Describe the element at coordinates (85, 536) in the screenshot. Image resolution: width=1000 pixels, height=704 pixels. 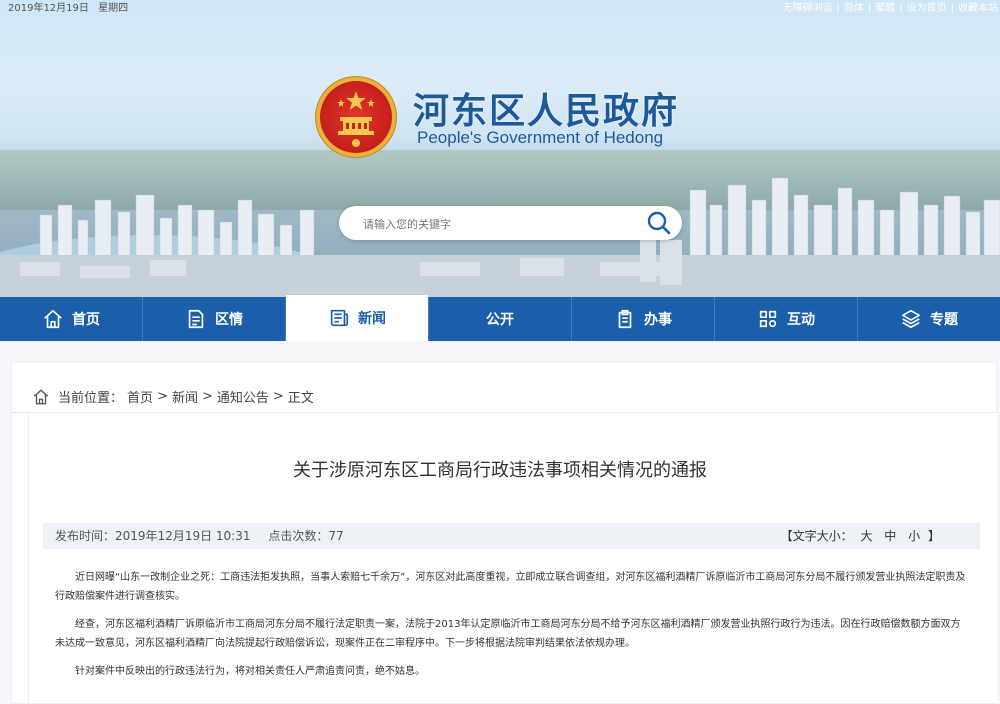
I see `publish-label: 发布时间：` at that location.